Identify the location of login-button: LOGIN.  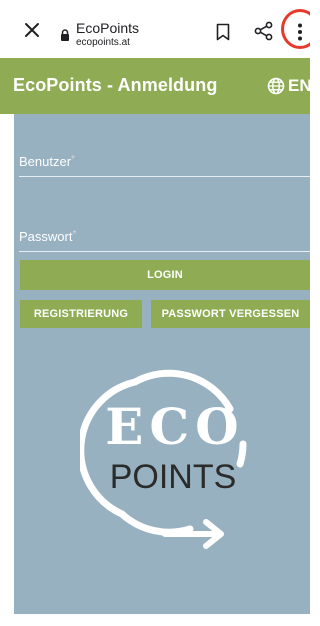
(165, 275).